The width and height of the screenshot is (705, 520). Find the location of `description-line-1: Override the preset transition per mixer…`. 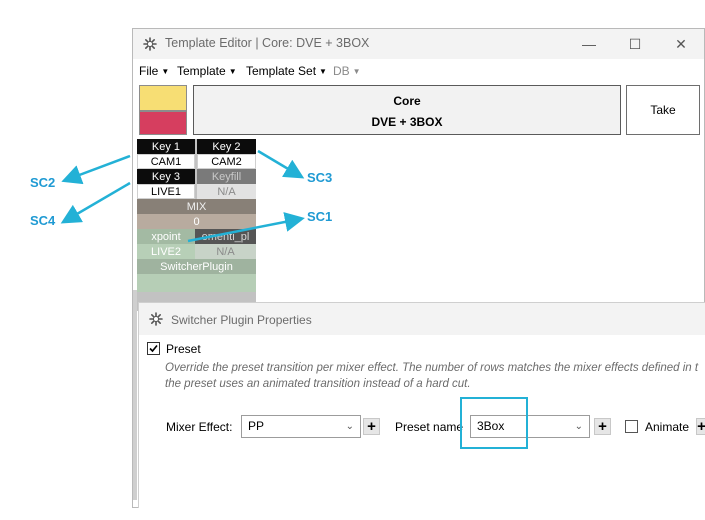

description-line-1: Override the preset transition per mixer… is located at coordinates (432, 368).